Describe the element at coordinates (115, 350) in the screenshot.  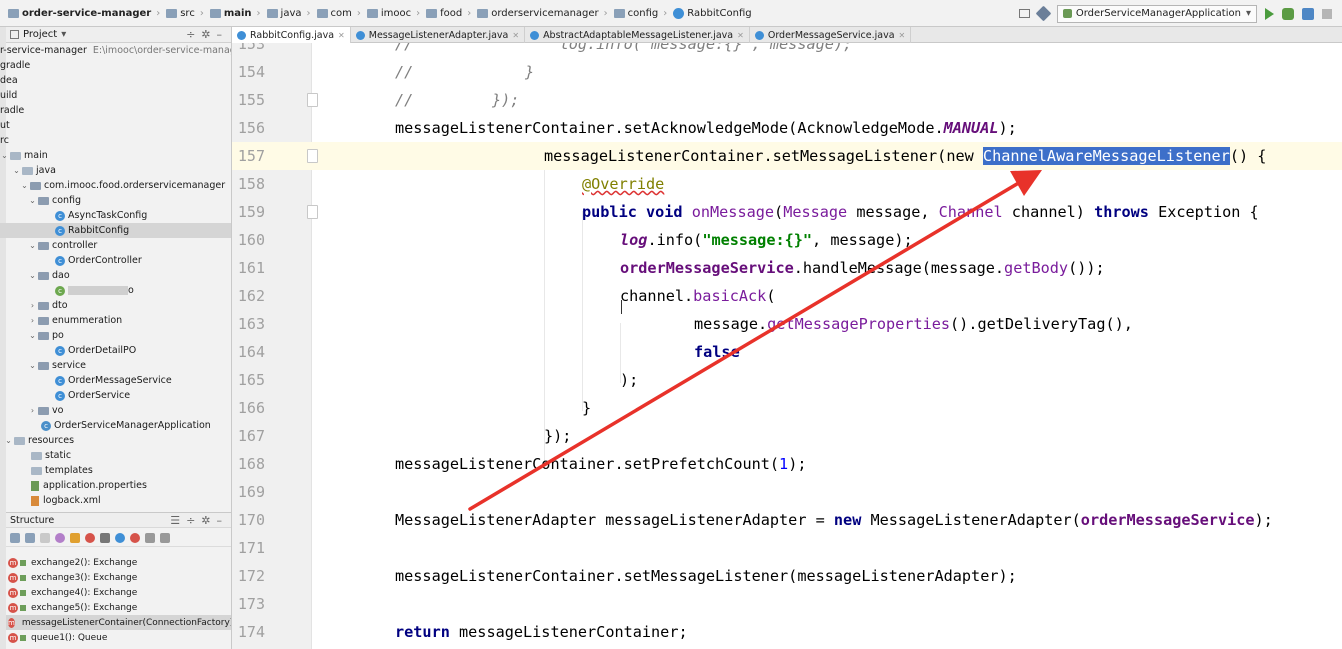
I see `tree-item-orderdetailpo: c OrderDetailPO` at that location.